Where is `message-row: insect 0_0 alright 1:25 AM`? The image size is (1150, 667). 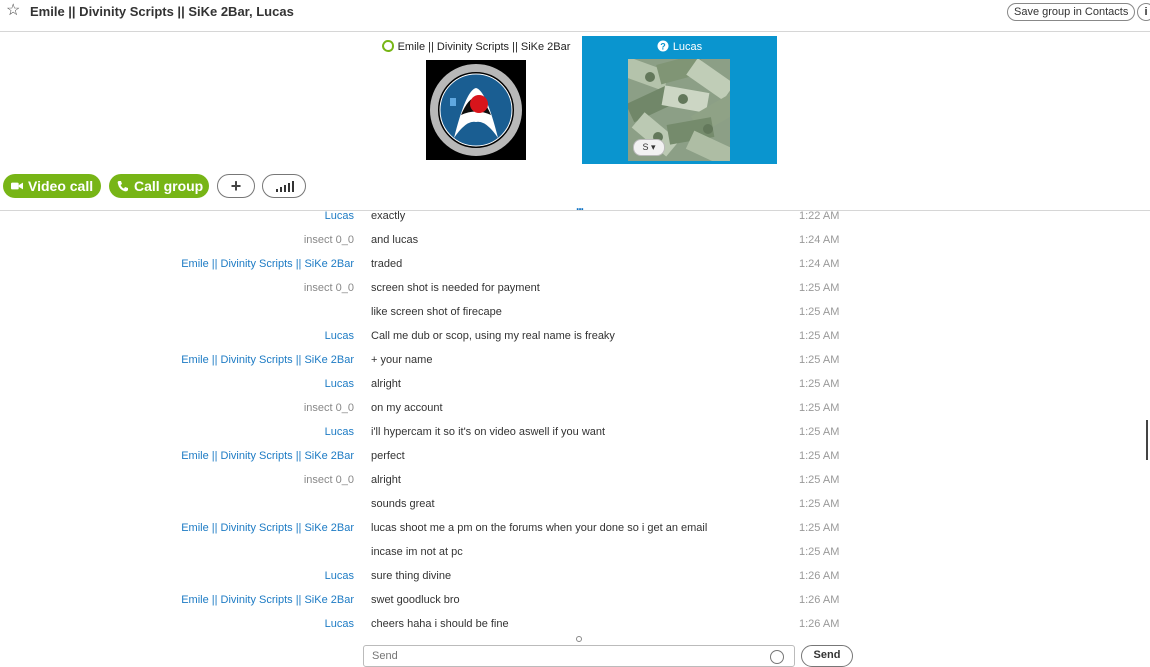
message-row: insect 0_0 alright 1:25 AM is located at coordinates (575, 486).